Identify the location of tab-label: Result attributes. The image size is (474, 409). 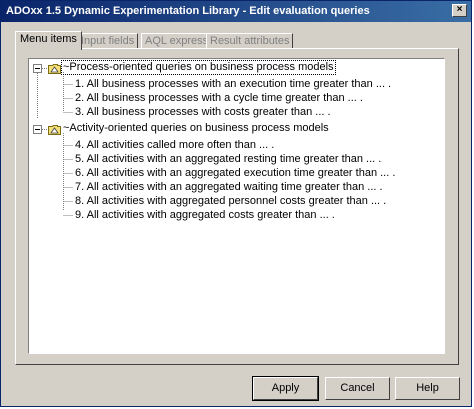
(250, 41).